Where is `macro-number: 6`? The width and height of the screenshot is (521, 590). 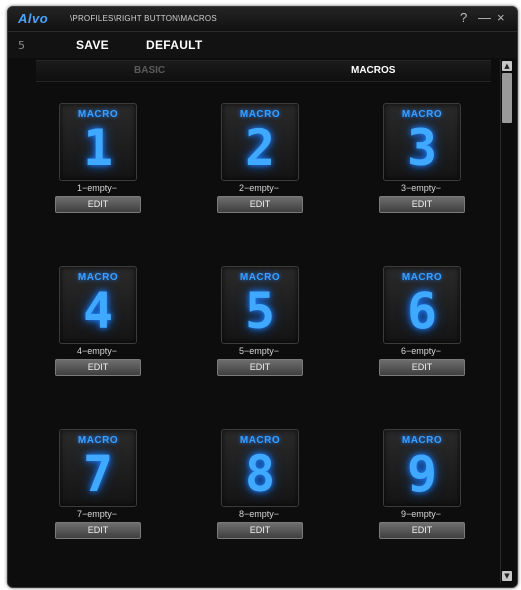 macro-number: 6 is located at coordinates (422, 311).